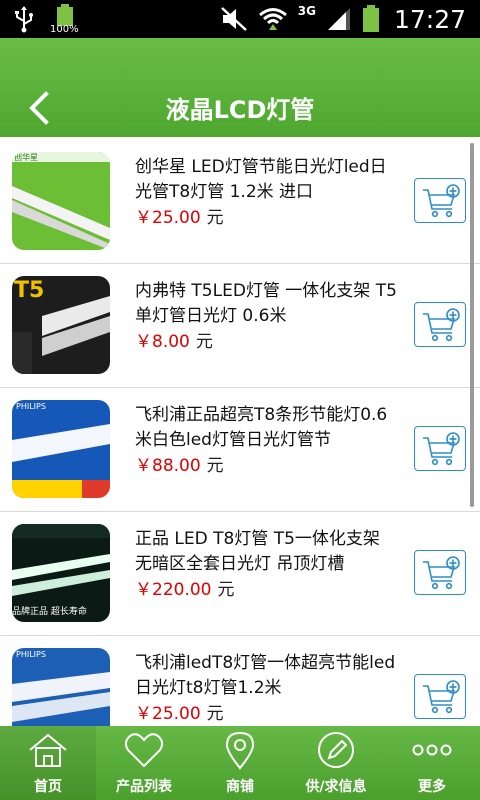  Describe the element at coordinates (65, 19) in the screenshot. I see `battery-charging-icon: 100%` at that location.